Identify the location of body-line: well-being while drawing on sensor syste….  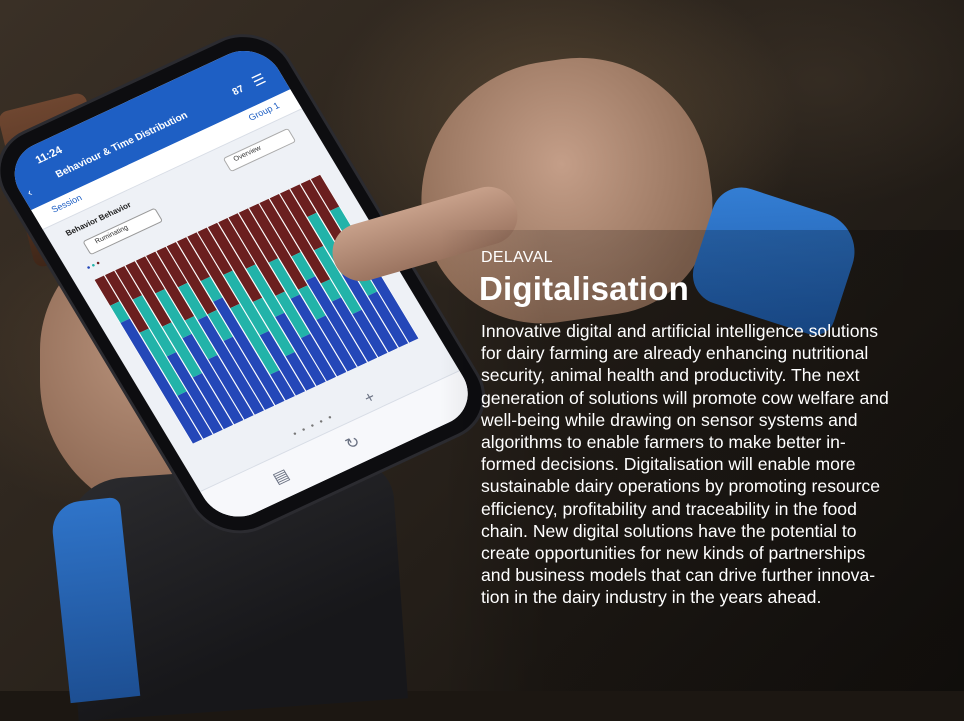
(669, 419).